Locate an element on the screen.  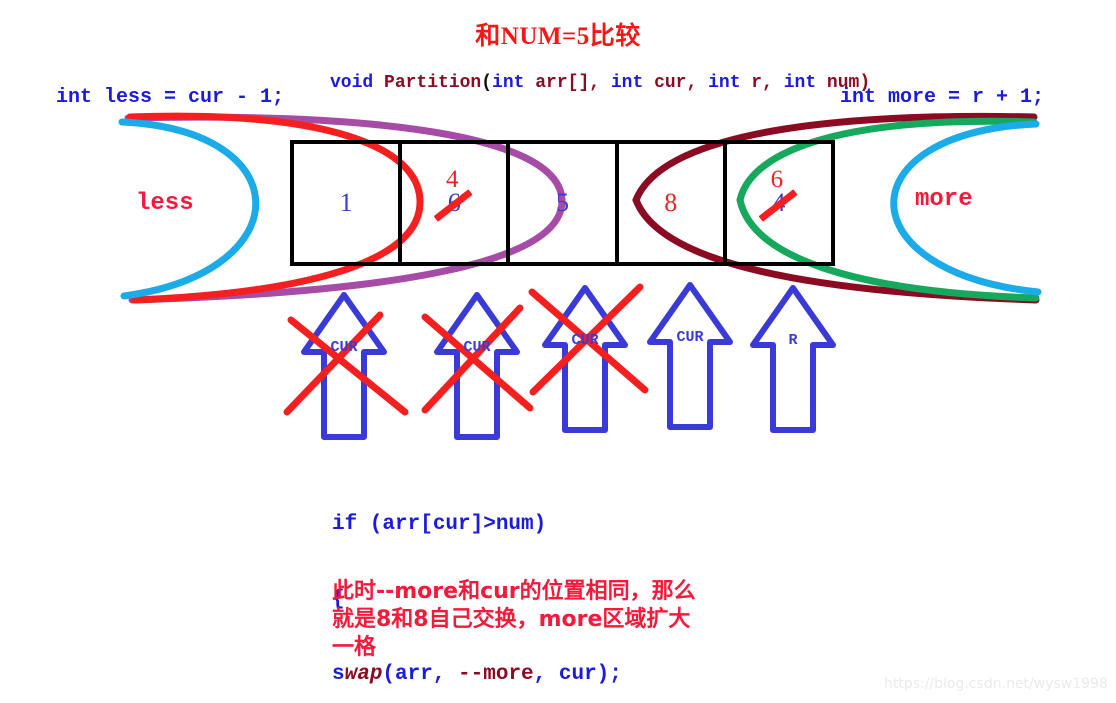
more-region-label: more is located at coordinates (944, 199).